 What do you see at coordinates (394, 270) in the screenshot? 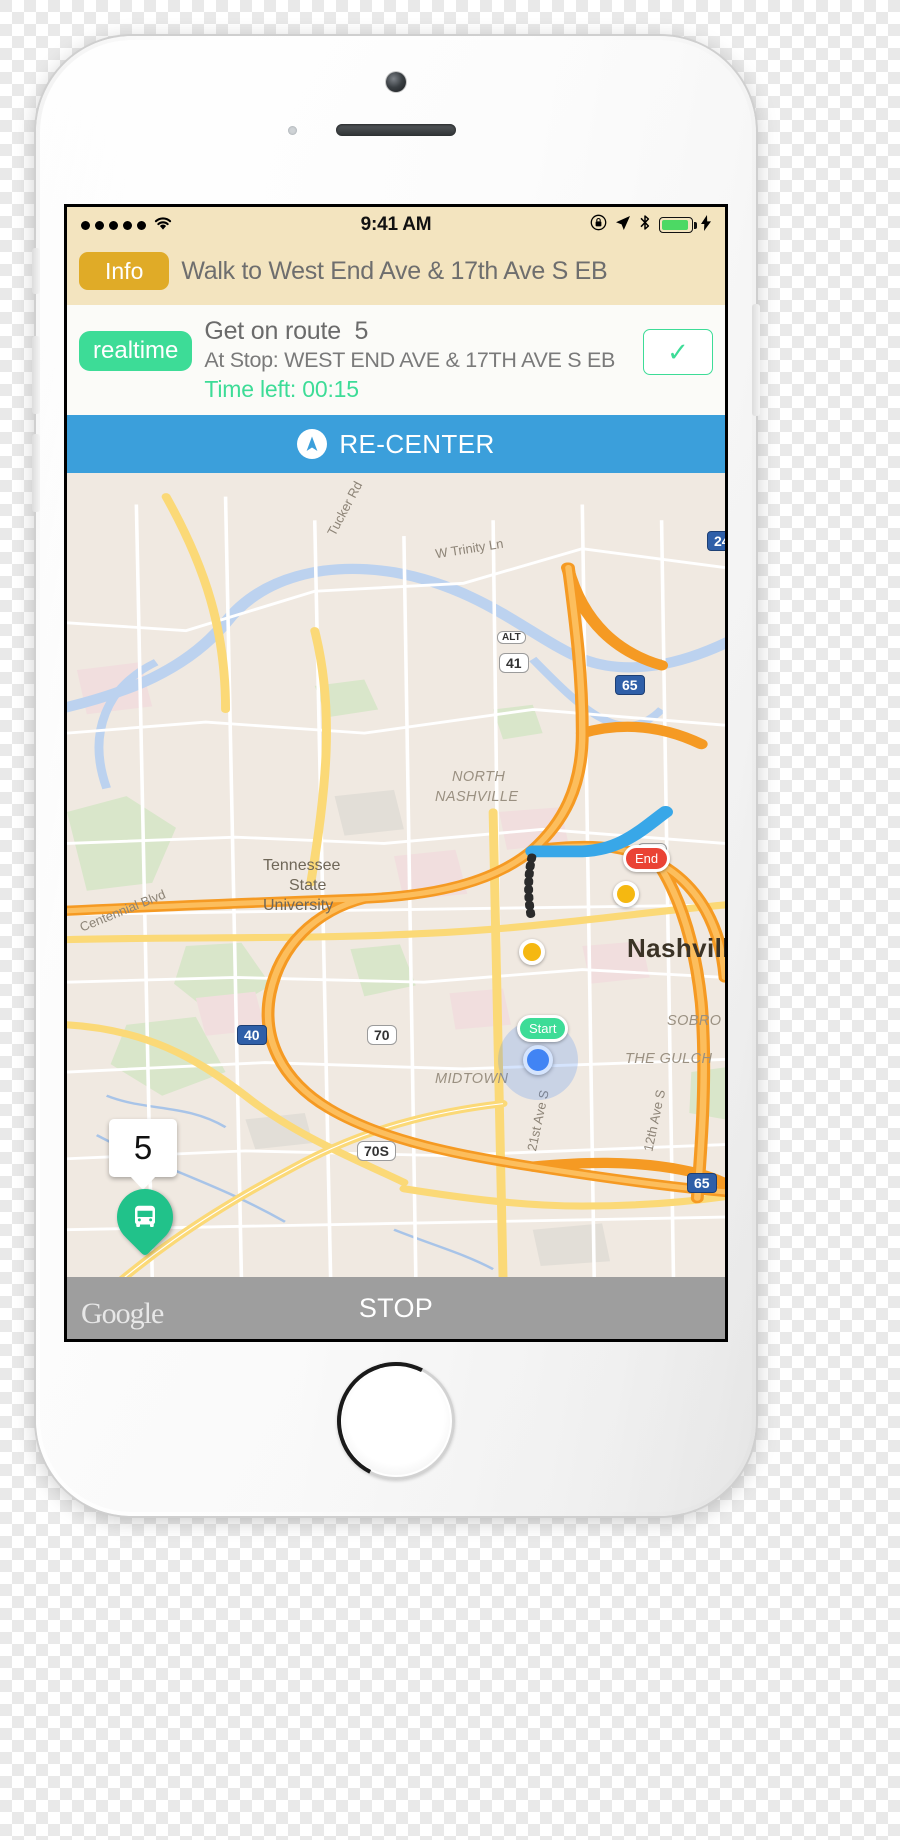
I see `page-title: Walk to West End Ave & 17th Ave S EB` at bounding box center [394, 270].